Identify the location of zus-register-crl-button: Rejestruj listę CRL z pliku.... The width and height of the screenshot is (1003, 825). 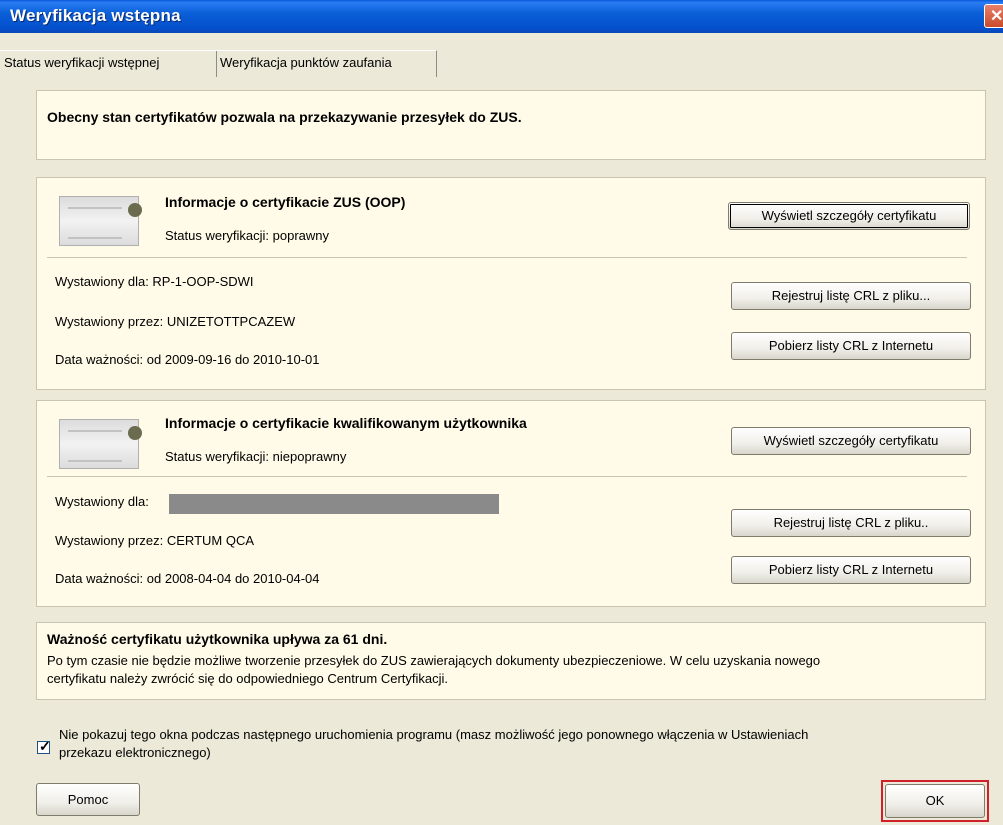
(851, 296).